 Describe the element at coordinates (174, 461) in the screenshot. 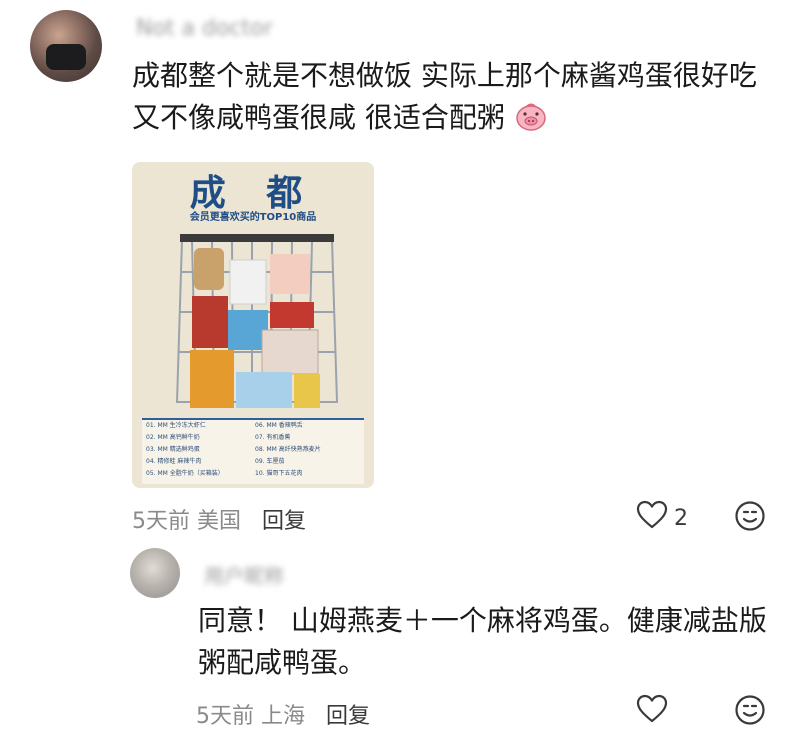

I see `list-item-left: 04. 精修蛙 麻辣牛肉` at that location.